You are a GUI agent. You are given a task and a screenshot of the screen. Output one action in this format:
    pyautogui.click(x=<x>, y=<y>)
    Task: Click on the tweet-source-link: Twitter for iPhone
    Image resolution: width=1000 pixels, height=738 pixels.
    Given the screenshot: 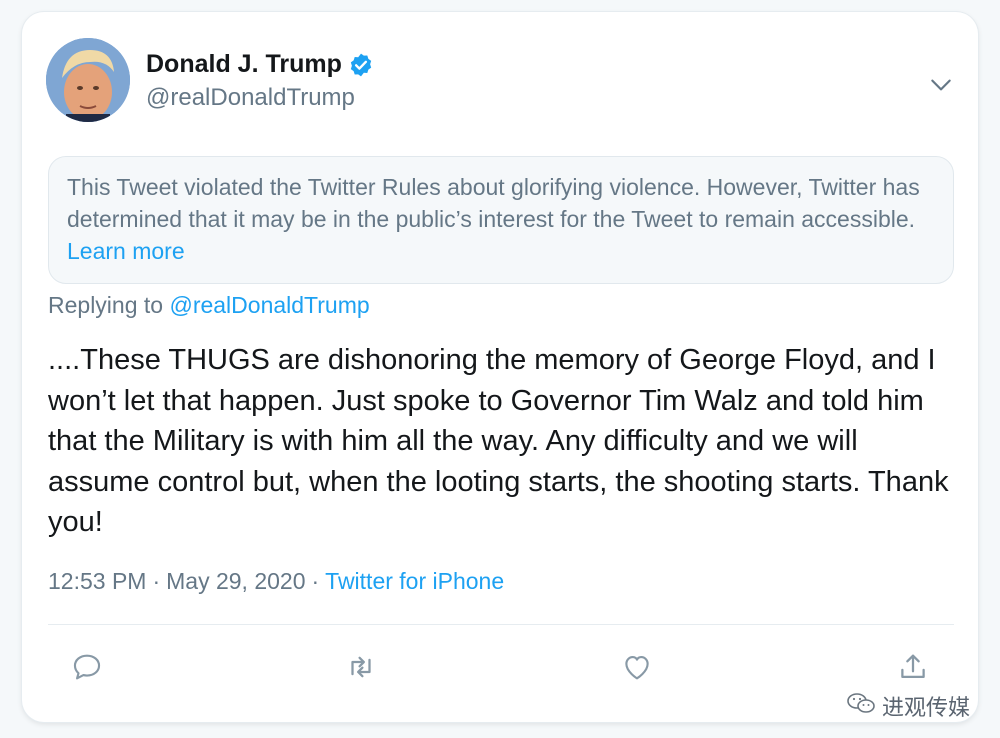 What is the action you would take?
    pyautogui.click(x=414, y=581)
    